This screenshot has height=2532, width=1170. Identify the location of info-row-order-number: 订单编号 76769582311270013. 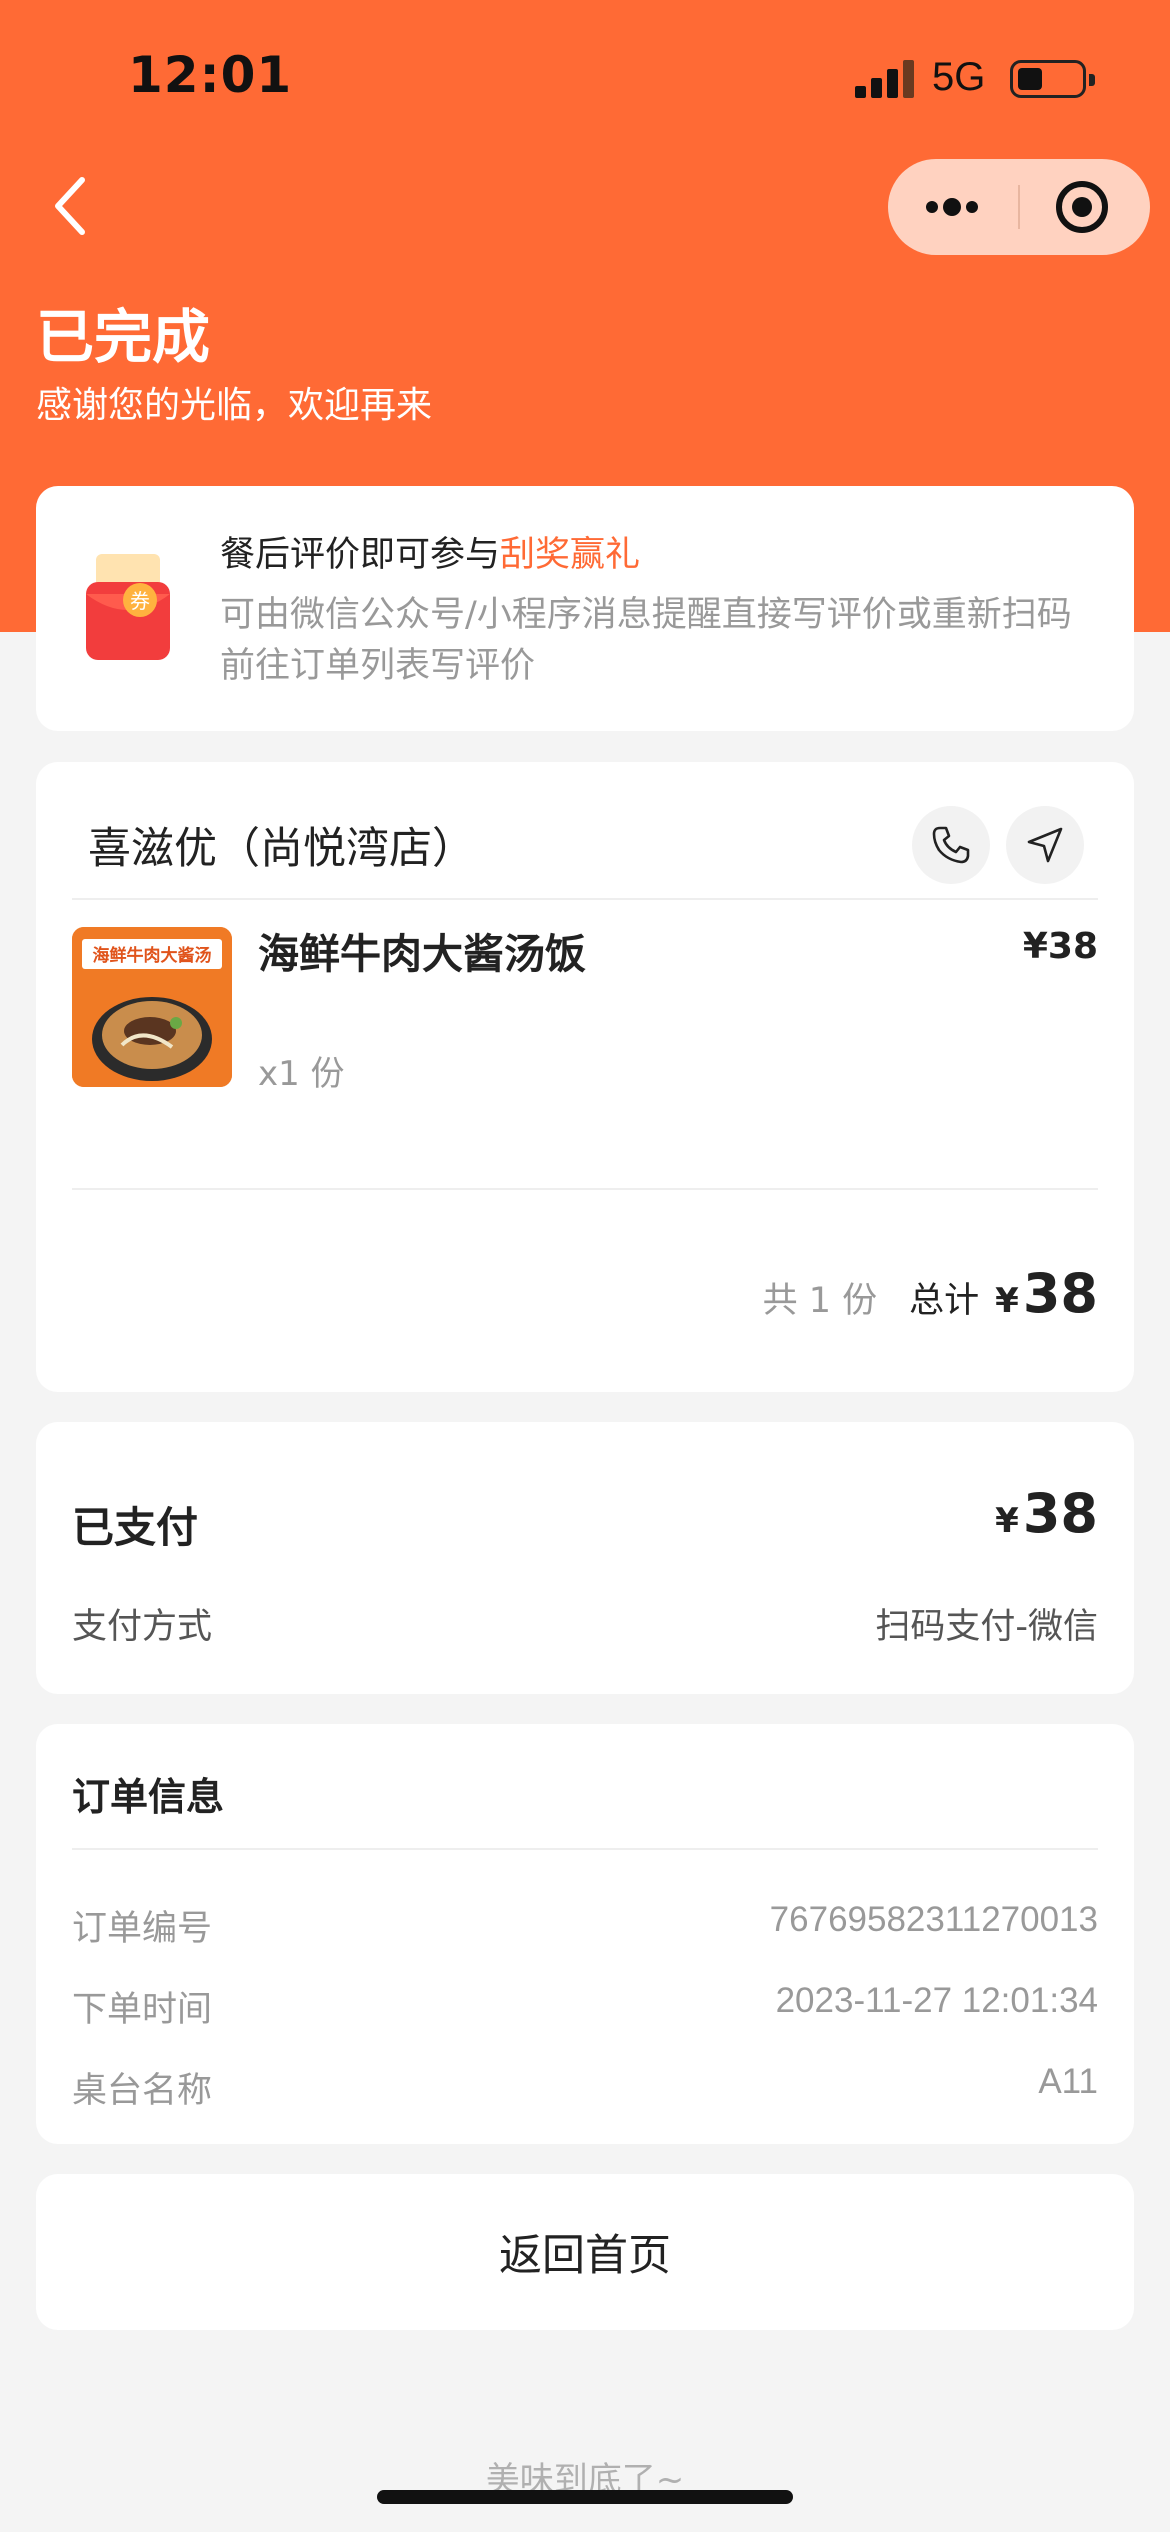
(585, 1925).